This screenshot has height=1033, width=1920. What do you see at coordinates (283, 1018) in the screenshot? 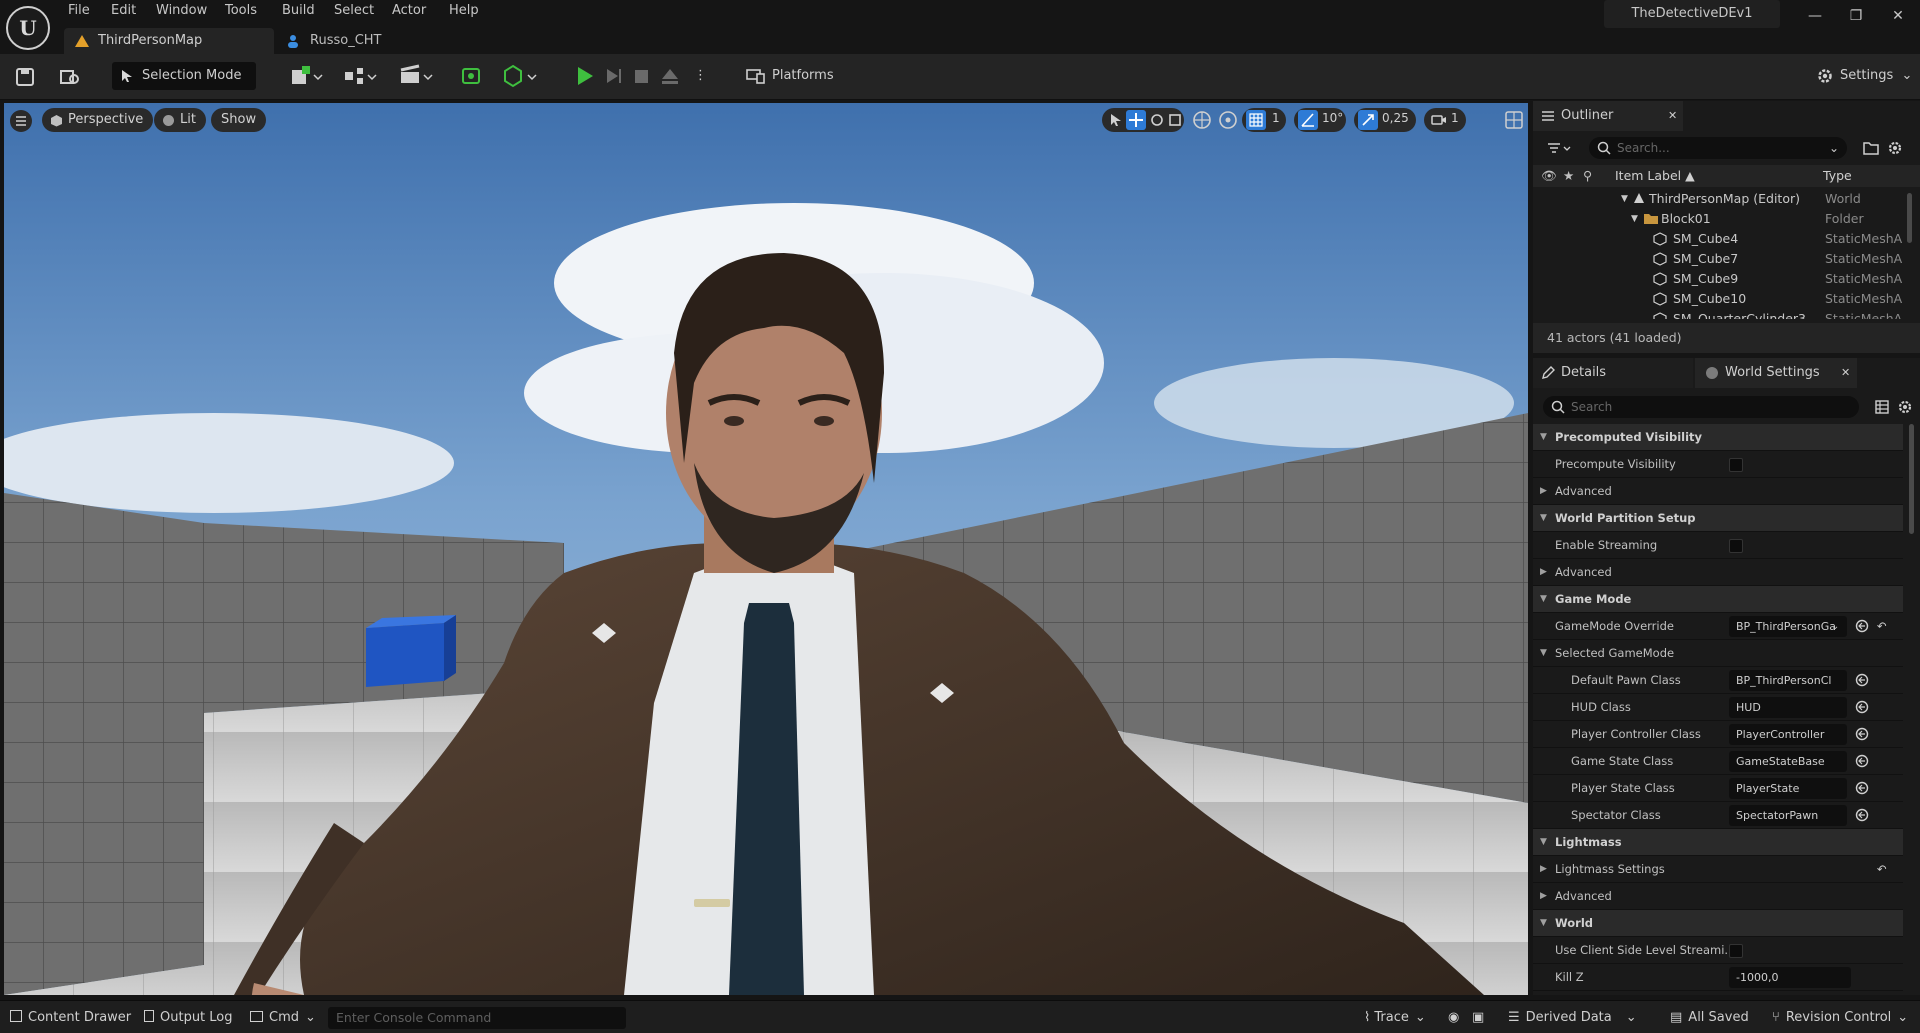
I see `cmd-dropdown: Cmd ⌄` at bounding box center [283, 1018].